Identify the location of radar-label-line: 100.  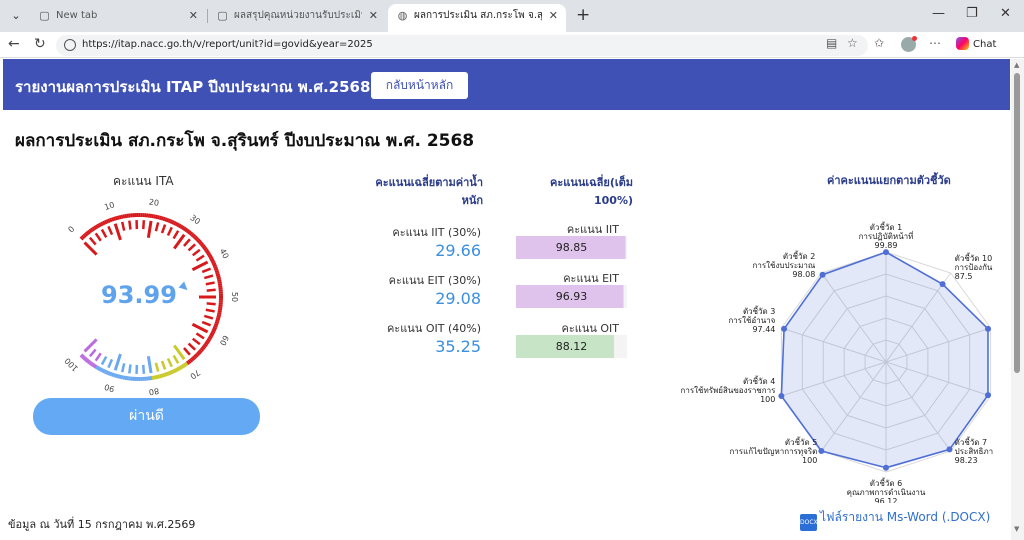
(767, 399).